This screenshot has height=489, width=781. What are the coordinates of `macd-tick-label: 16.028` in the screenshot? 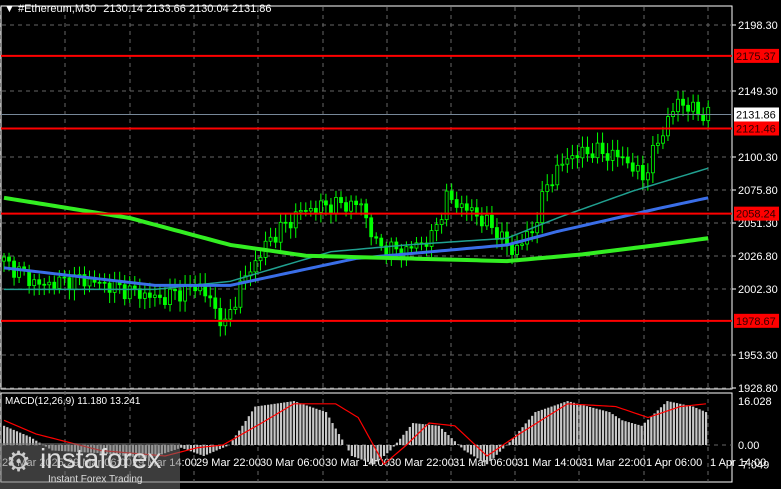 It's located at (755, 402).